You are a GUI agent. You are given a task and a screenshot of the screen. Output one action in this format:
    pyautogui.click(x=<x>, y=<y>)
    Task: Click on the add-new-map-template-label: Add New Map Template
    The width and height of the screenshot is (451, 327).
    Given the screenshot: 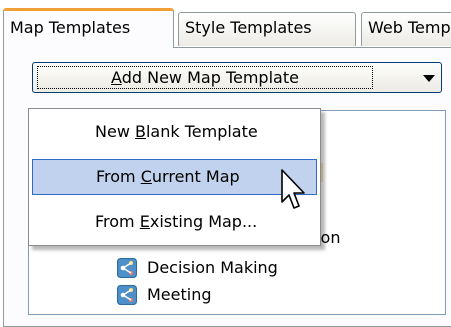 What is the action you would take?
    pyautogui.click(x=205, y=77)
    